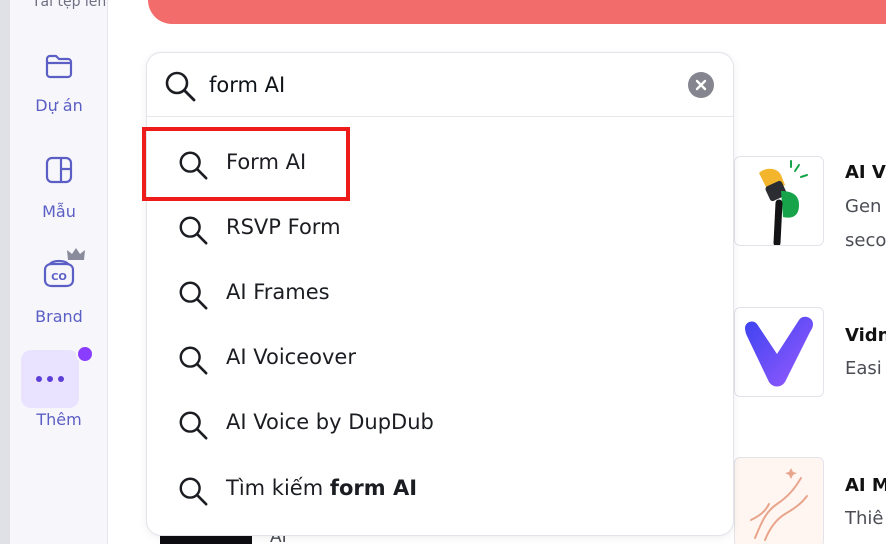 Image resolution: width=886 pixels, height=544 pixels. I want to click on sidebar-item-brand: CO Brand, so click(59, 290).